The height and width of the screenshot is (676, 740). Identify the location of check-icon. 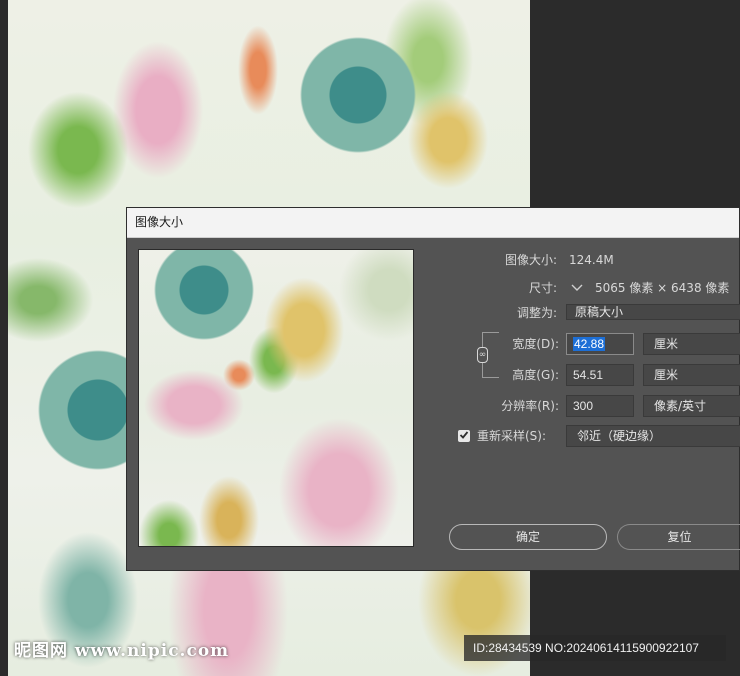
(464, 435).